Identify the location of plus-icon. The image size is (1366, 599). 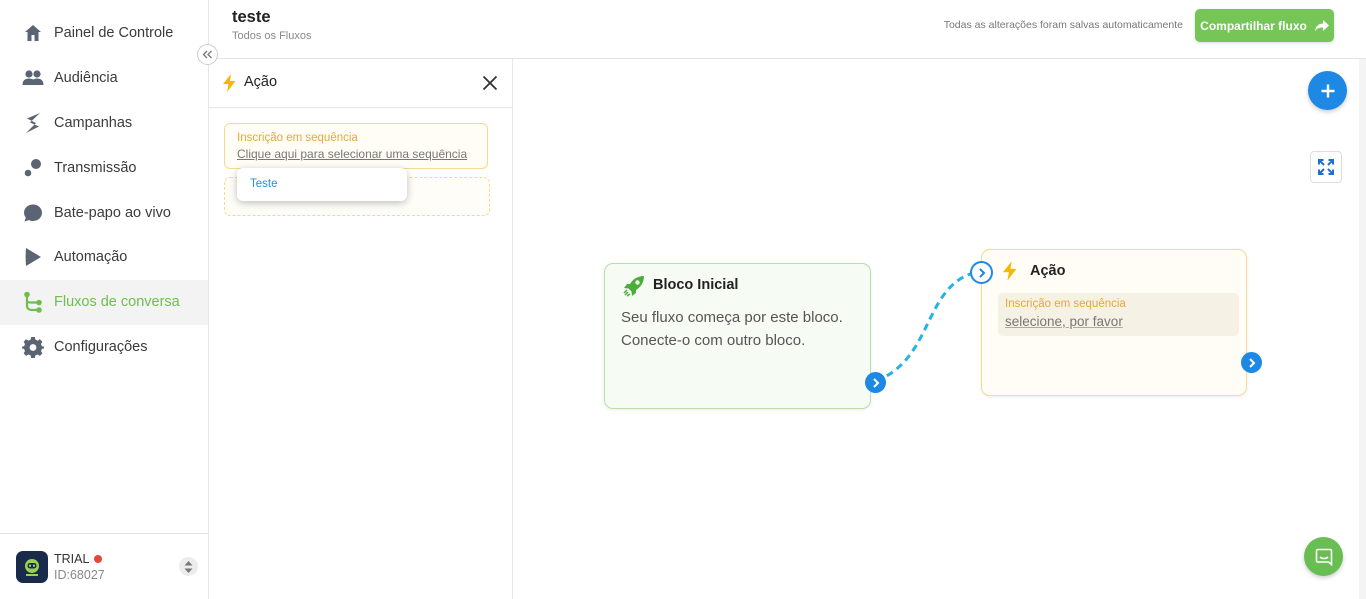
(1327, 90).